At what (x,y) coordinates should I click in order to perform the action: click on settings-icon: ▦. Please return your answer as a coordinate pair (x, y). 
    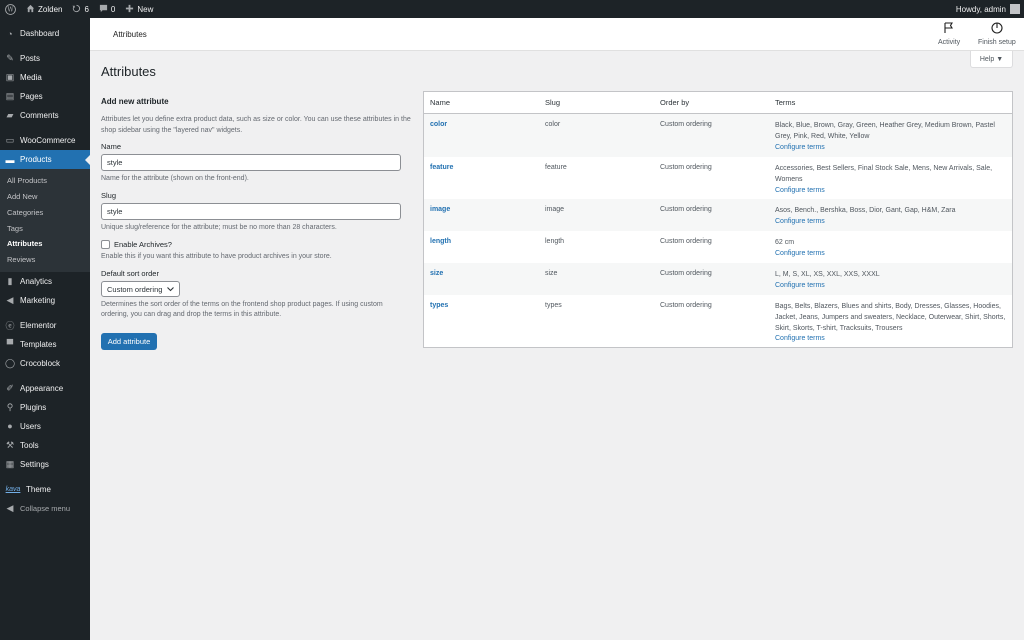
    Looking at the image, I should click on (10, 463).